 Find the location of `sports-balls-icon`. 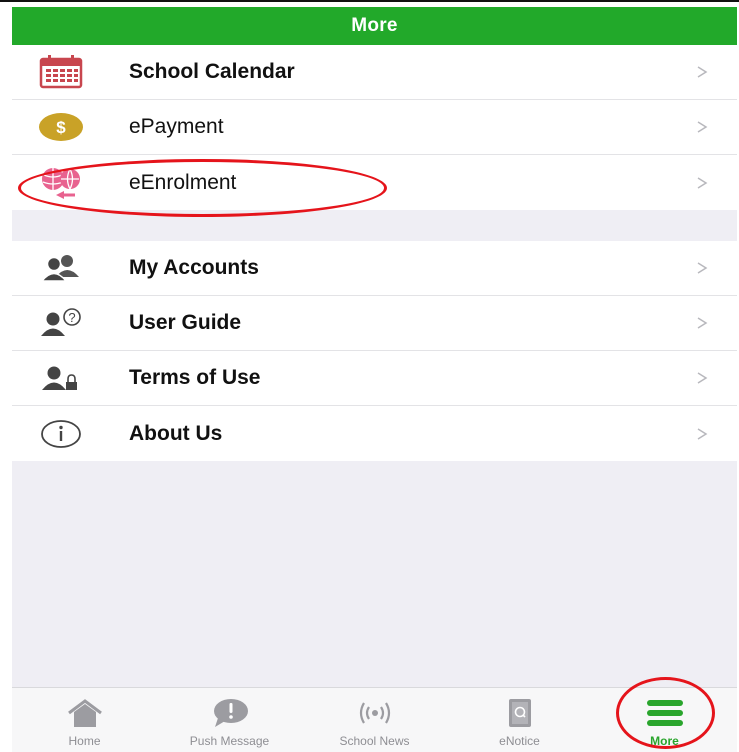

sports-balls-icon is located at coordinates (61, 183).